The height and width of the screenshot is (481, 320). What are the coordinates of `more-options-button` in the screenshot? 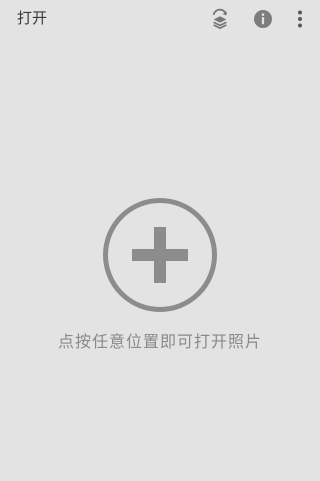 It's located at (300, 19).